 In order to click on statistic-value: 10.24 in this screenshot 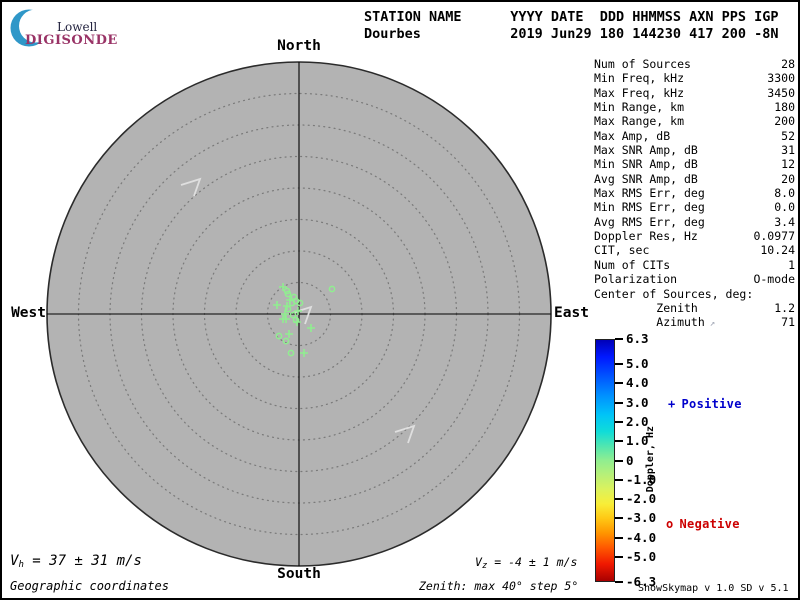, I will do `click(777, 250)`.